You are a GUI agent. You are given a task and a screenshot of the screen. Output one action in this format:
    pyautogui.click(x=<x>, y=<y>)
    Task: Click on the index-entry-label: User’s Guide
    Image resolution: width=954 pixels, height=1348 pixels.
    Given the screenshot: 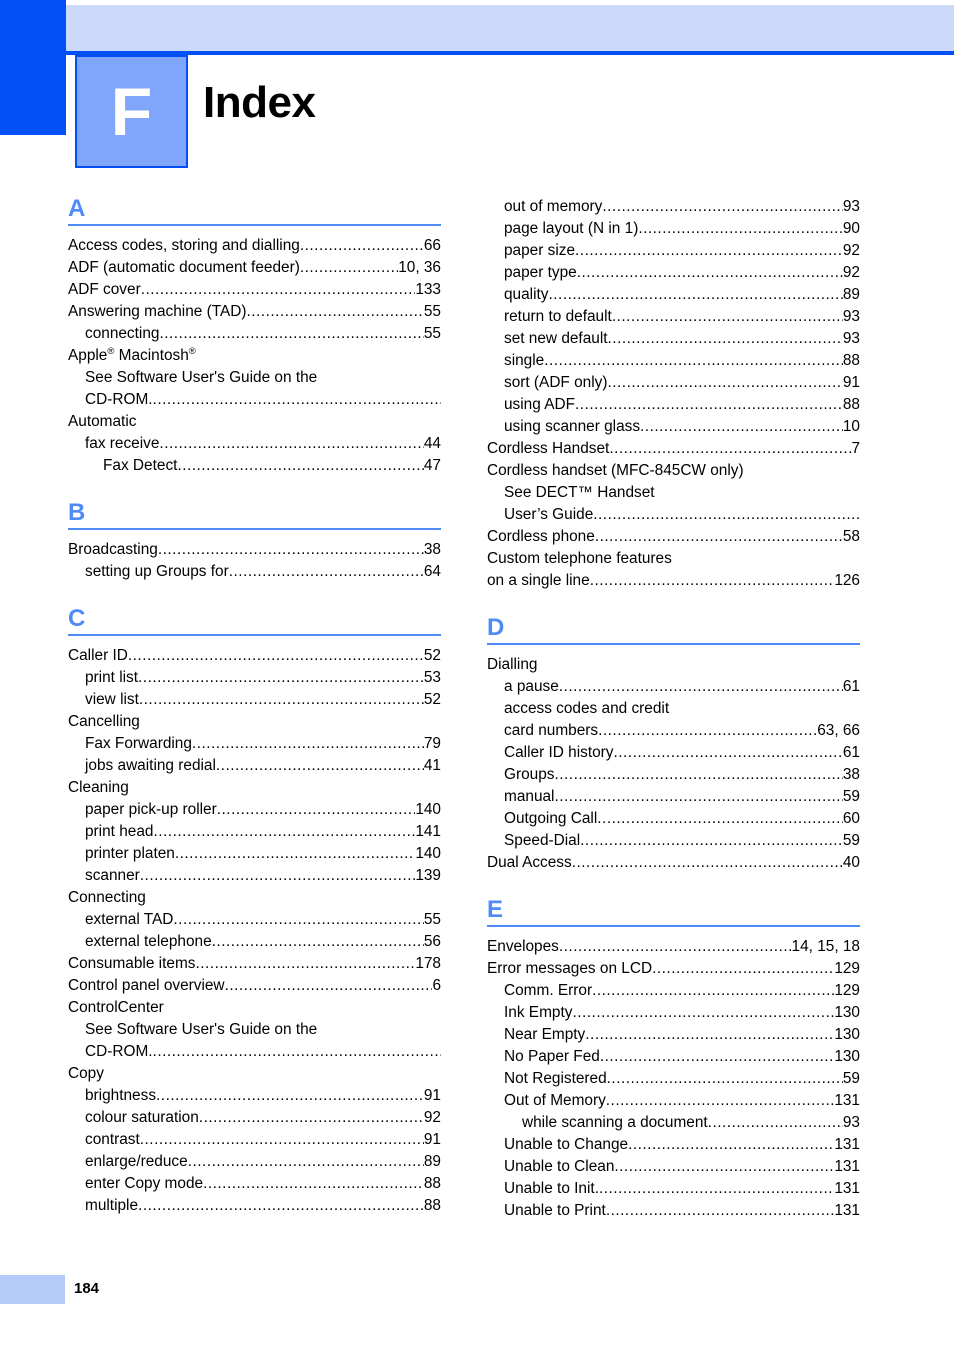 What is the action you would take?
    pyautogui.click(x=549, y=514)
    